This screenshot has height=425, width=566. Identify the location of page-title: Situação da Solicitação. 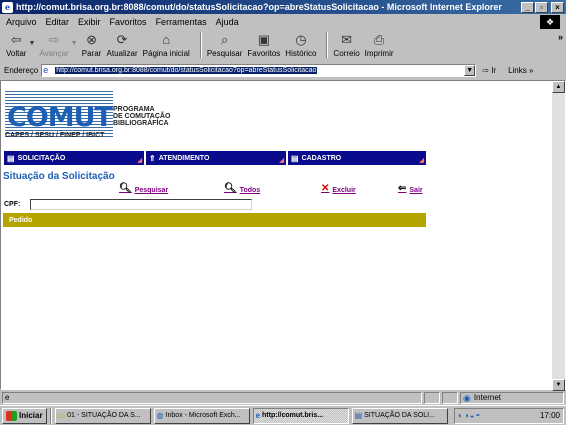
(59, 176).